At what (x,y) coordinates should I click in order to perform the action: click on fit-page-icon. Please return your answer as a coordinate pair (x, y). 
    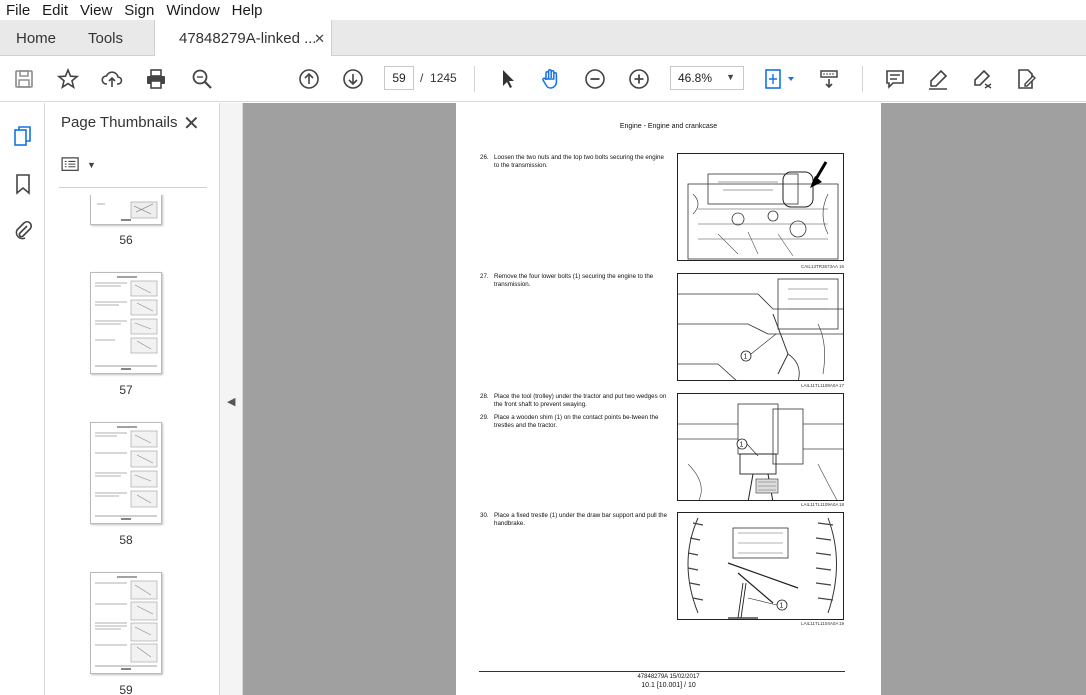
    Looking at the image, I should click on (780, 79).